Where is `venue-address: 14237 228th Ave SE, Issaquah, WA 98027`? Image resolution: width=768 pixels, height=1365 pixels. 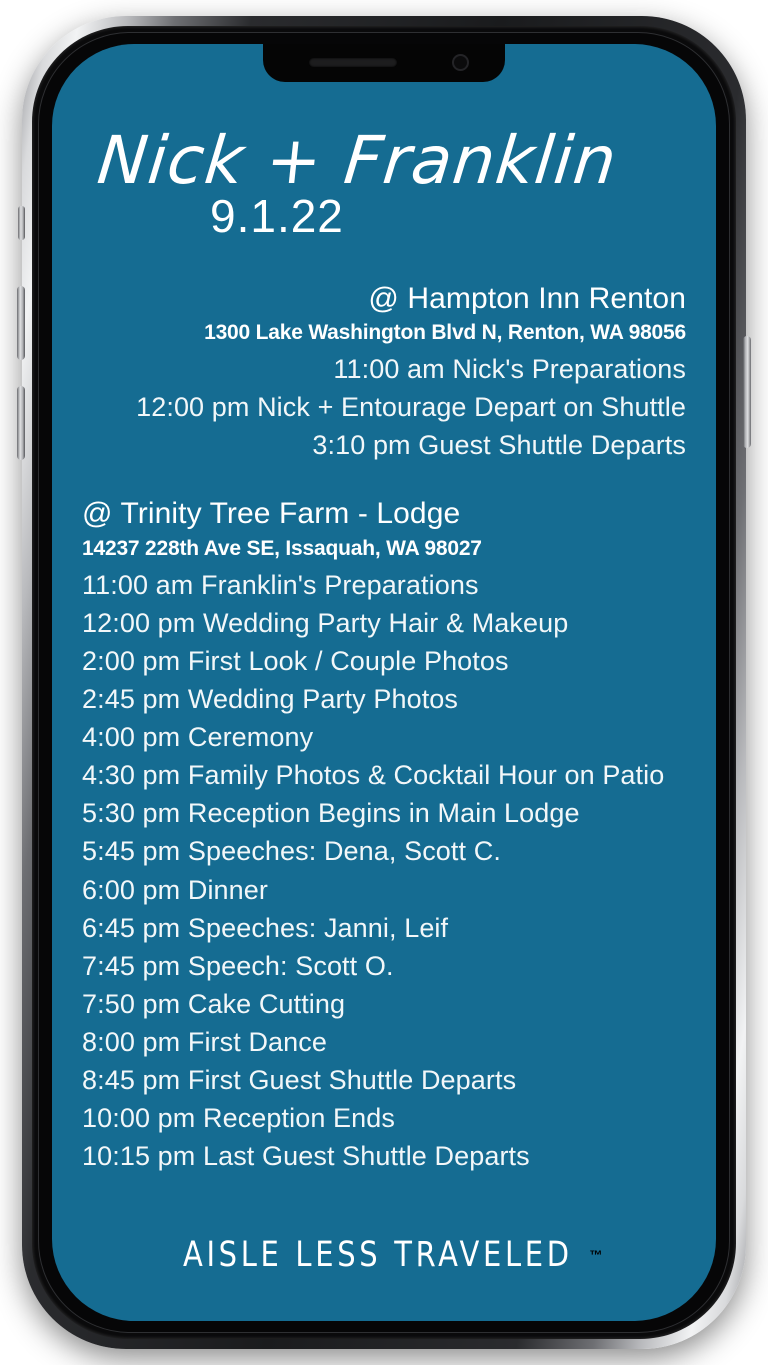 venue-address: 14237 228th Ave SE, Issaquah, WA 98027 is located at coordinates (282, 549).